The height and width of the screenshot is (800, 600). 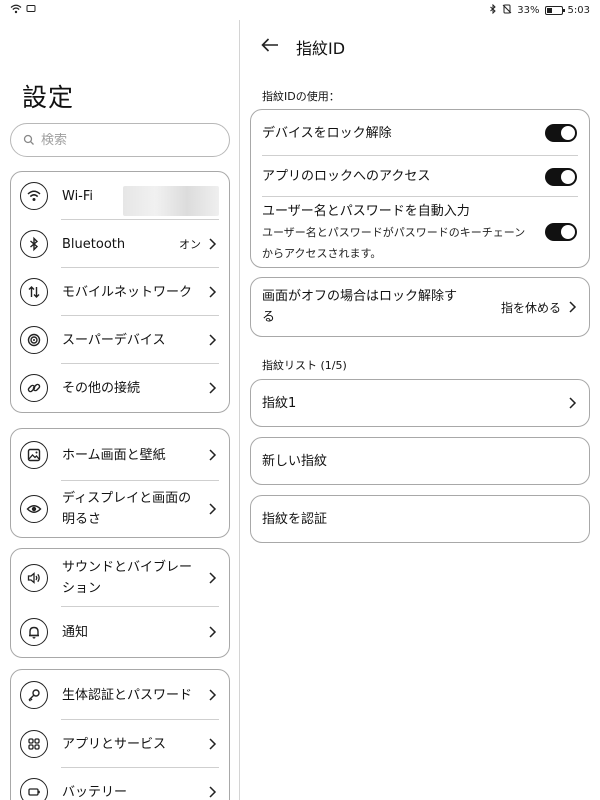 I want to click on fingerprint-item: 指紋1, so click(x=420, y=403).